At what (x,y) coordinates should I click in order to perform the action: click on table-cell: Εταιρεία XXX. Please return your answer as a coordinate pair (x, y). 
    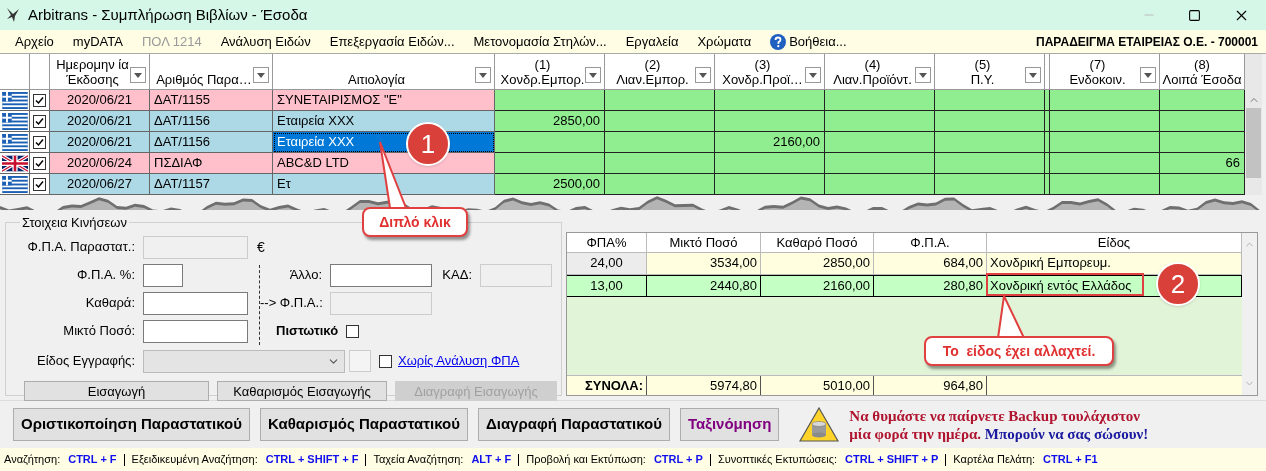
    Looking at the image, I should click on (384, 121).